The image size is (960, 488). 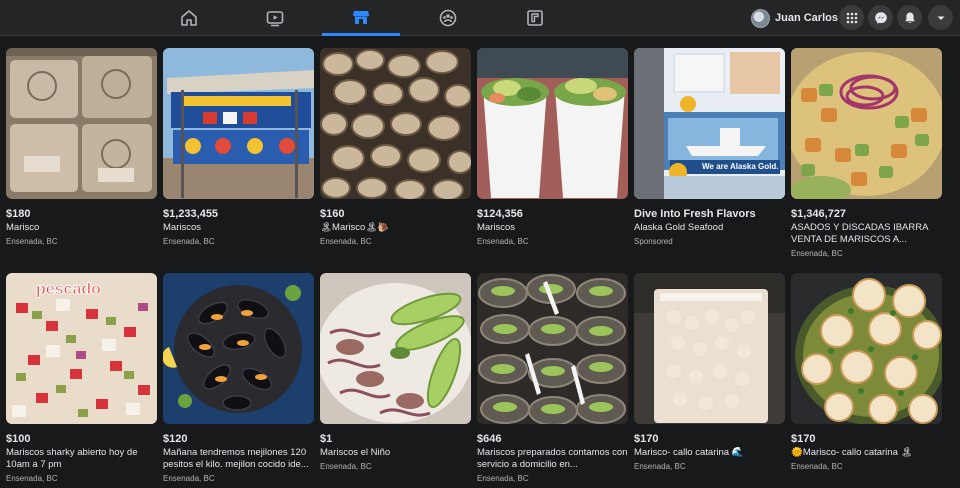 I want to click on listing-title: Marisco, so click(x=23, y=227).